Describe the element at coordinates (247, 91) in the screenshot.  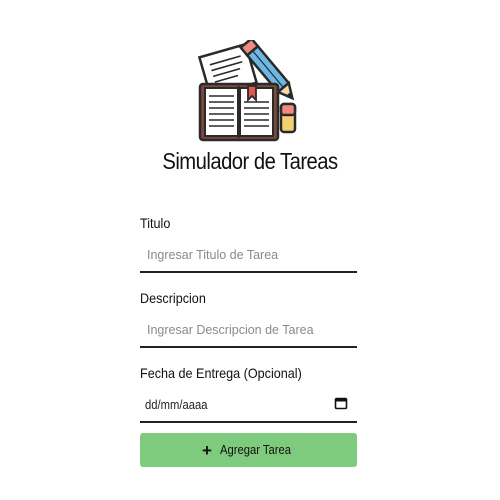
I see `notebook-pencil-icon` at that location.